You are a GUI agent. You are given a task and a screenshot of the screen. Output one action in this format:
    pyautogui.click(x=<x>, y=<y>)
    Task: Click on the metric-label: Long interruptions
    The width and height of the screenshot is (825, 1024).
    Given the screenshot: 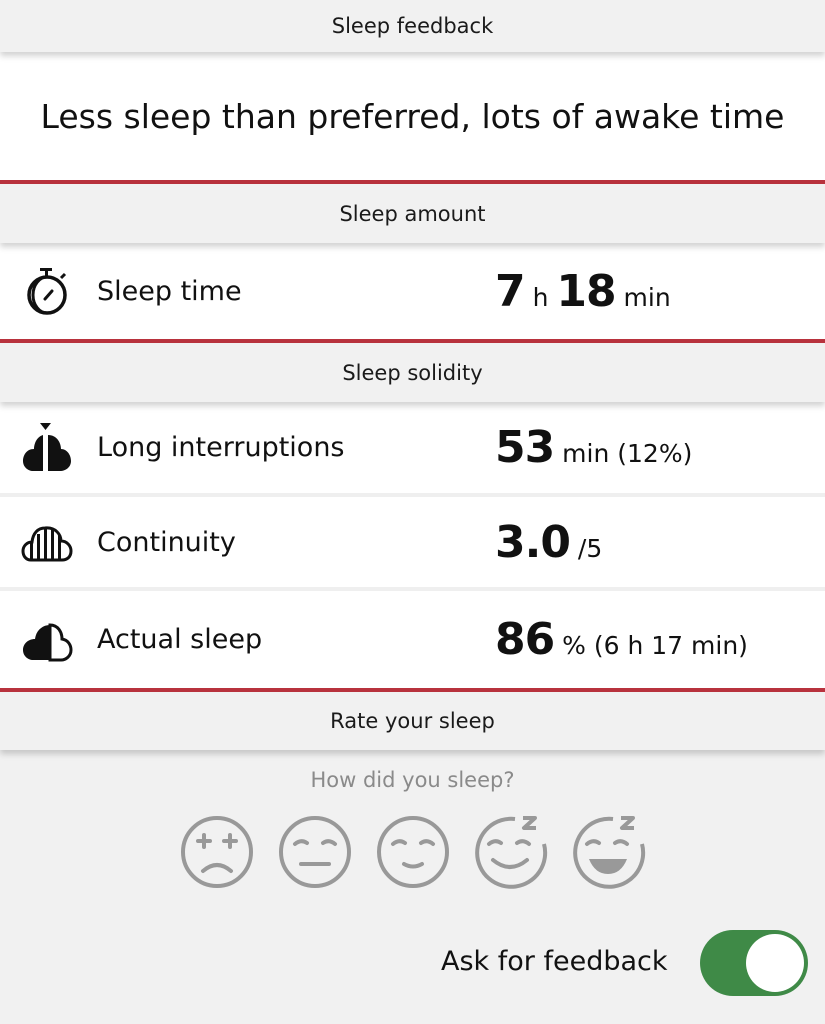 What is the action you would take?
    pyautogui.click(x=221, y=447)
    